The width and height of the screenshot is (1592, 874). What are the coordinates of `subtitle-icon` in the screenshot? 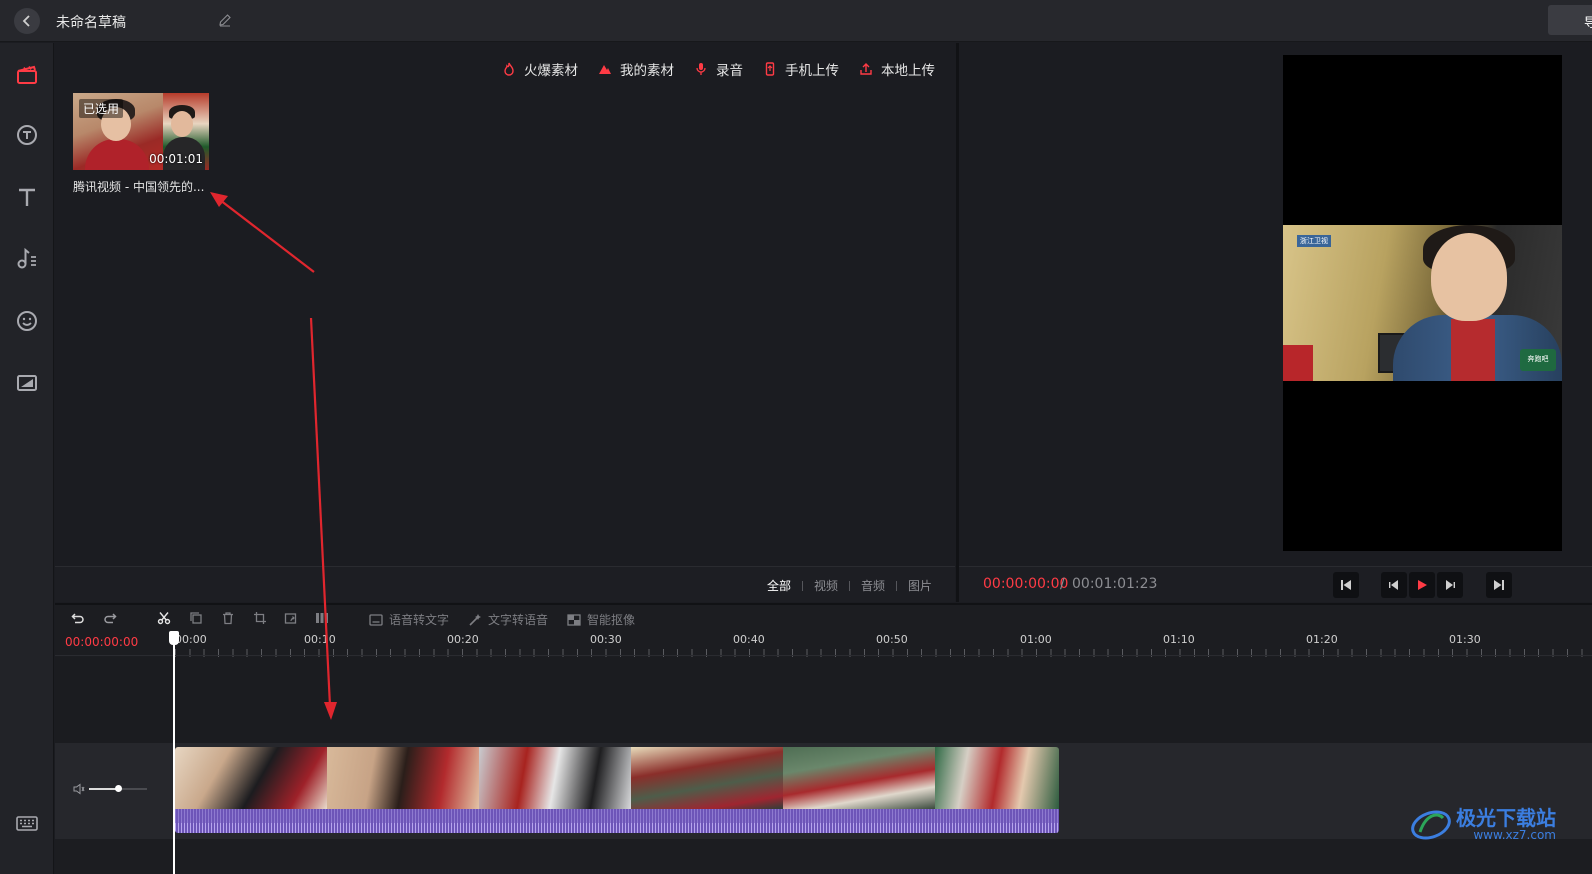 It's located at (376, 619).